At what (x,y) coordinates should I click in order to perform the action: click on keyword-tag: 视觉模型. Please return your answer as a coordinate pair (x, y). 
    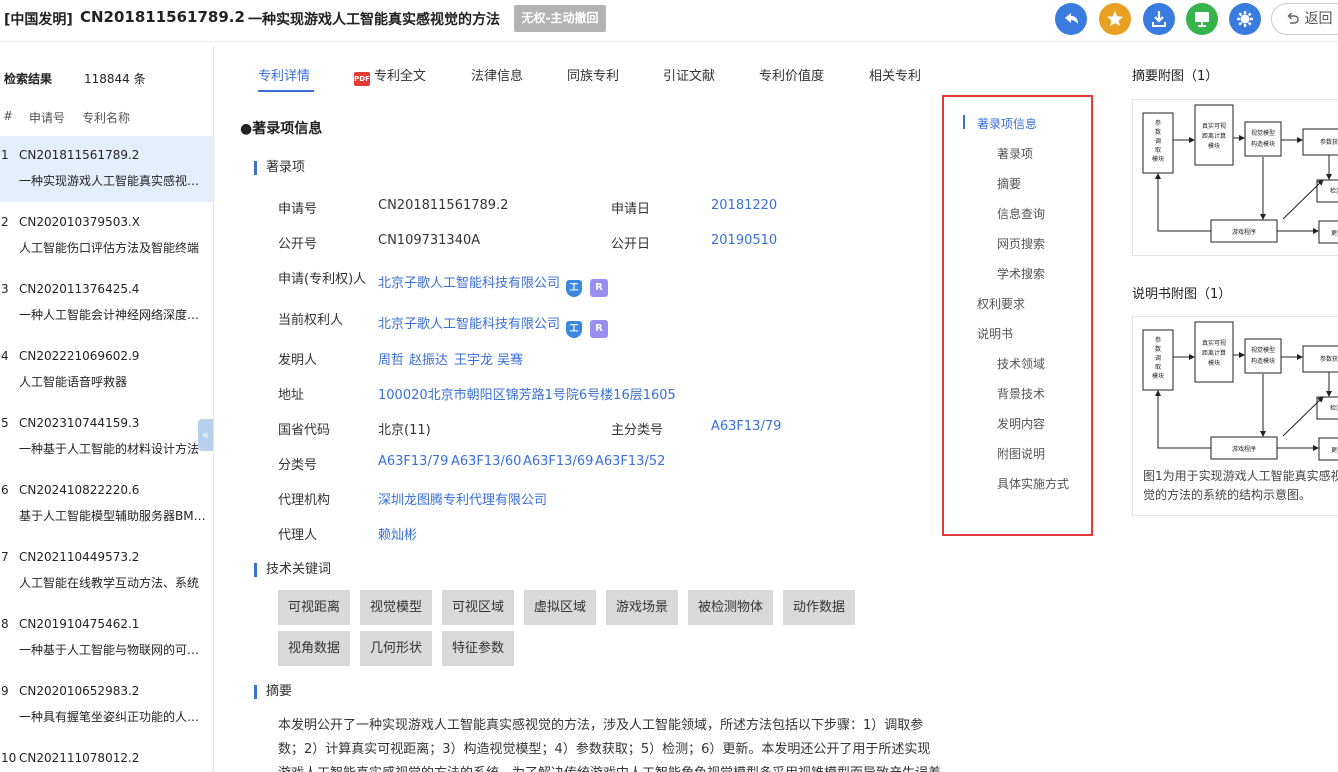
    Looking at the image, I should click on (396, 607).